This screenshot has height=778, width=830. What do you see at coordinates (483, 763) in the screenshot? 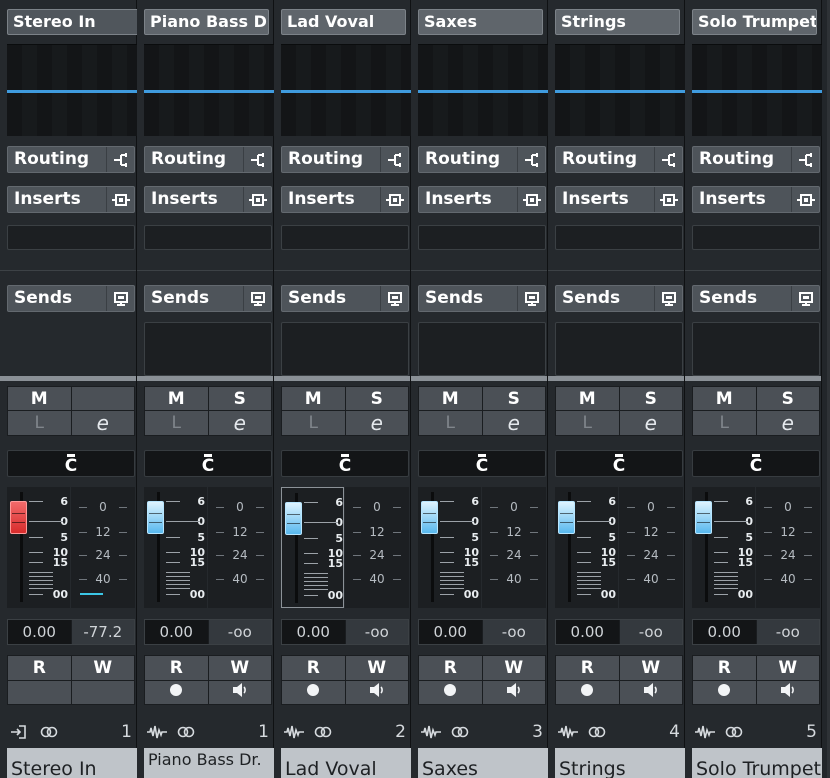
I see `channel-name-strip: Saxes` at bounding box center [483, 763].